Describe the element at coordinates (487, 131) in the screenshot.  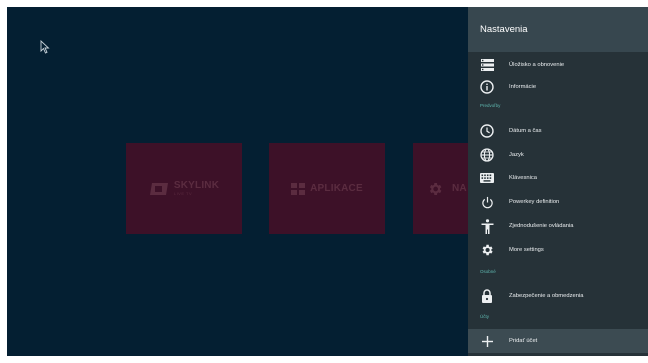
I see `clock-icon` at that location.